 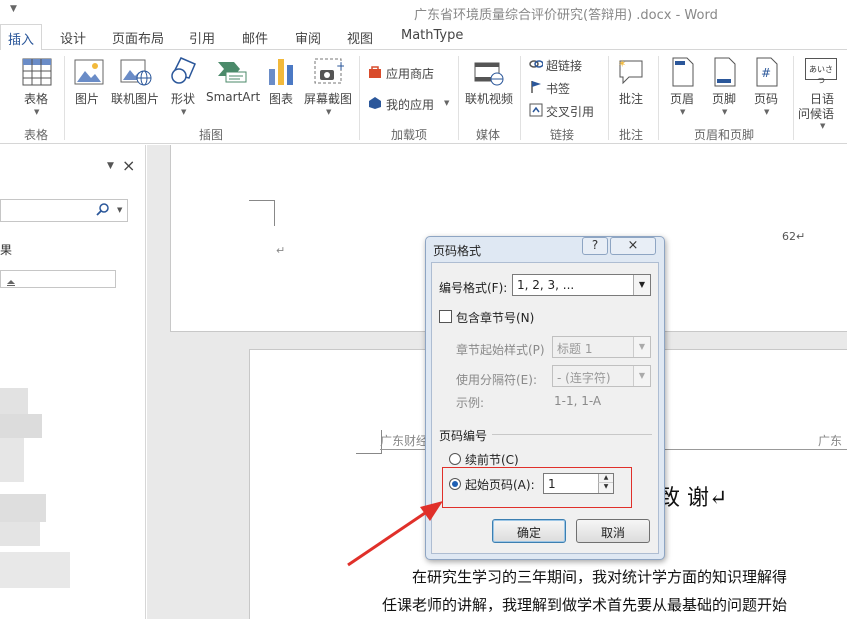 I want to click on paragraph-line: 在研究生学习的三年期间，我对统计学方面的知识理解得, so click(x=599, y=576).